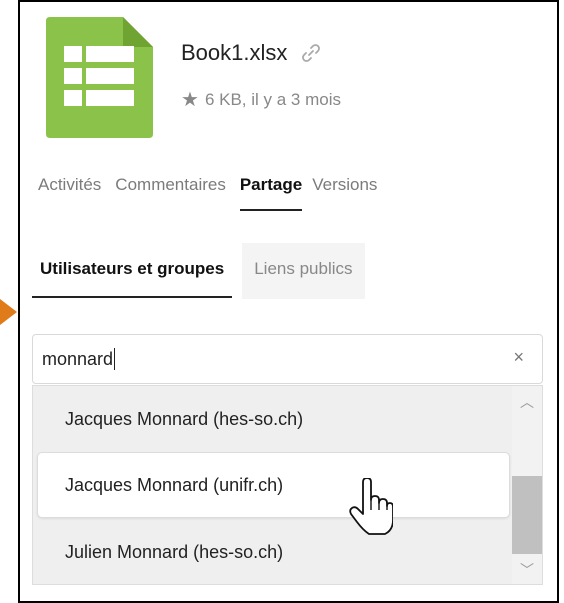 The width and height of the screenshot is (564, 603). Describe the element at coordinates (69, 193) in the screenshot. I see `tab-activites: Activités` at that location.